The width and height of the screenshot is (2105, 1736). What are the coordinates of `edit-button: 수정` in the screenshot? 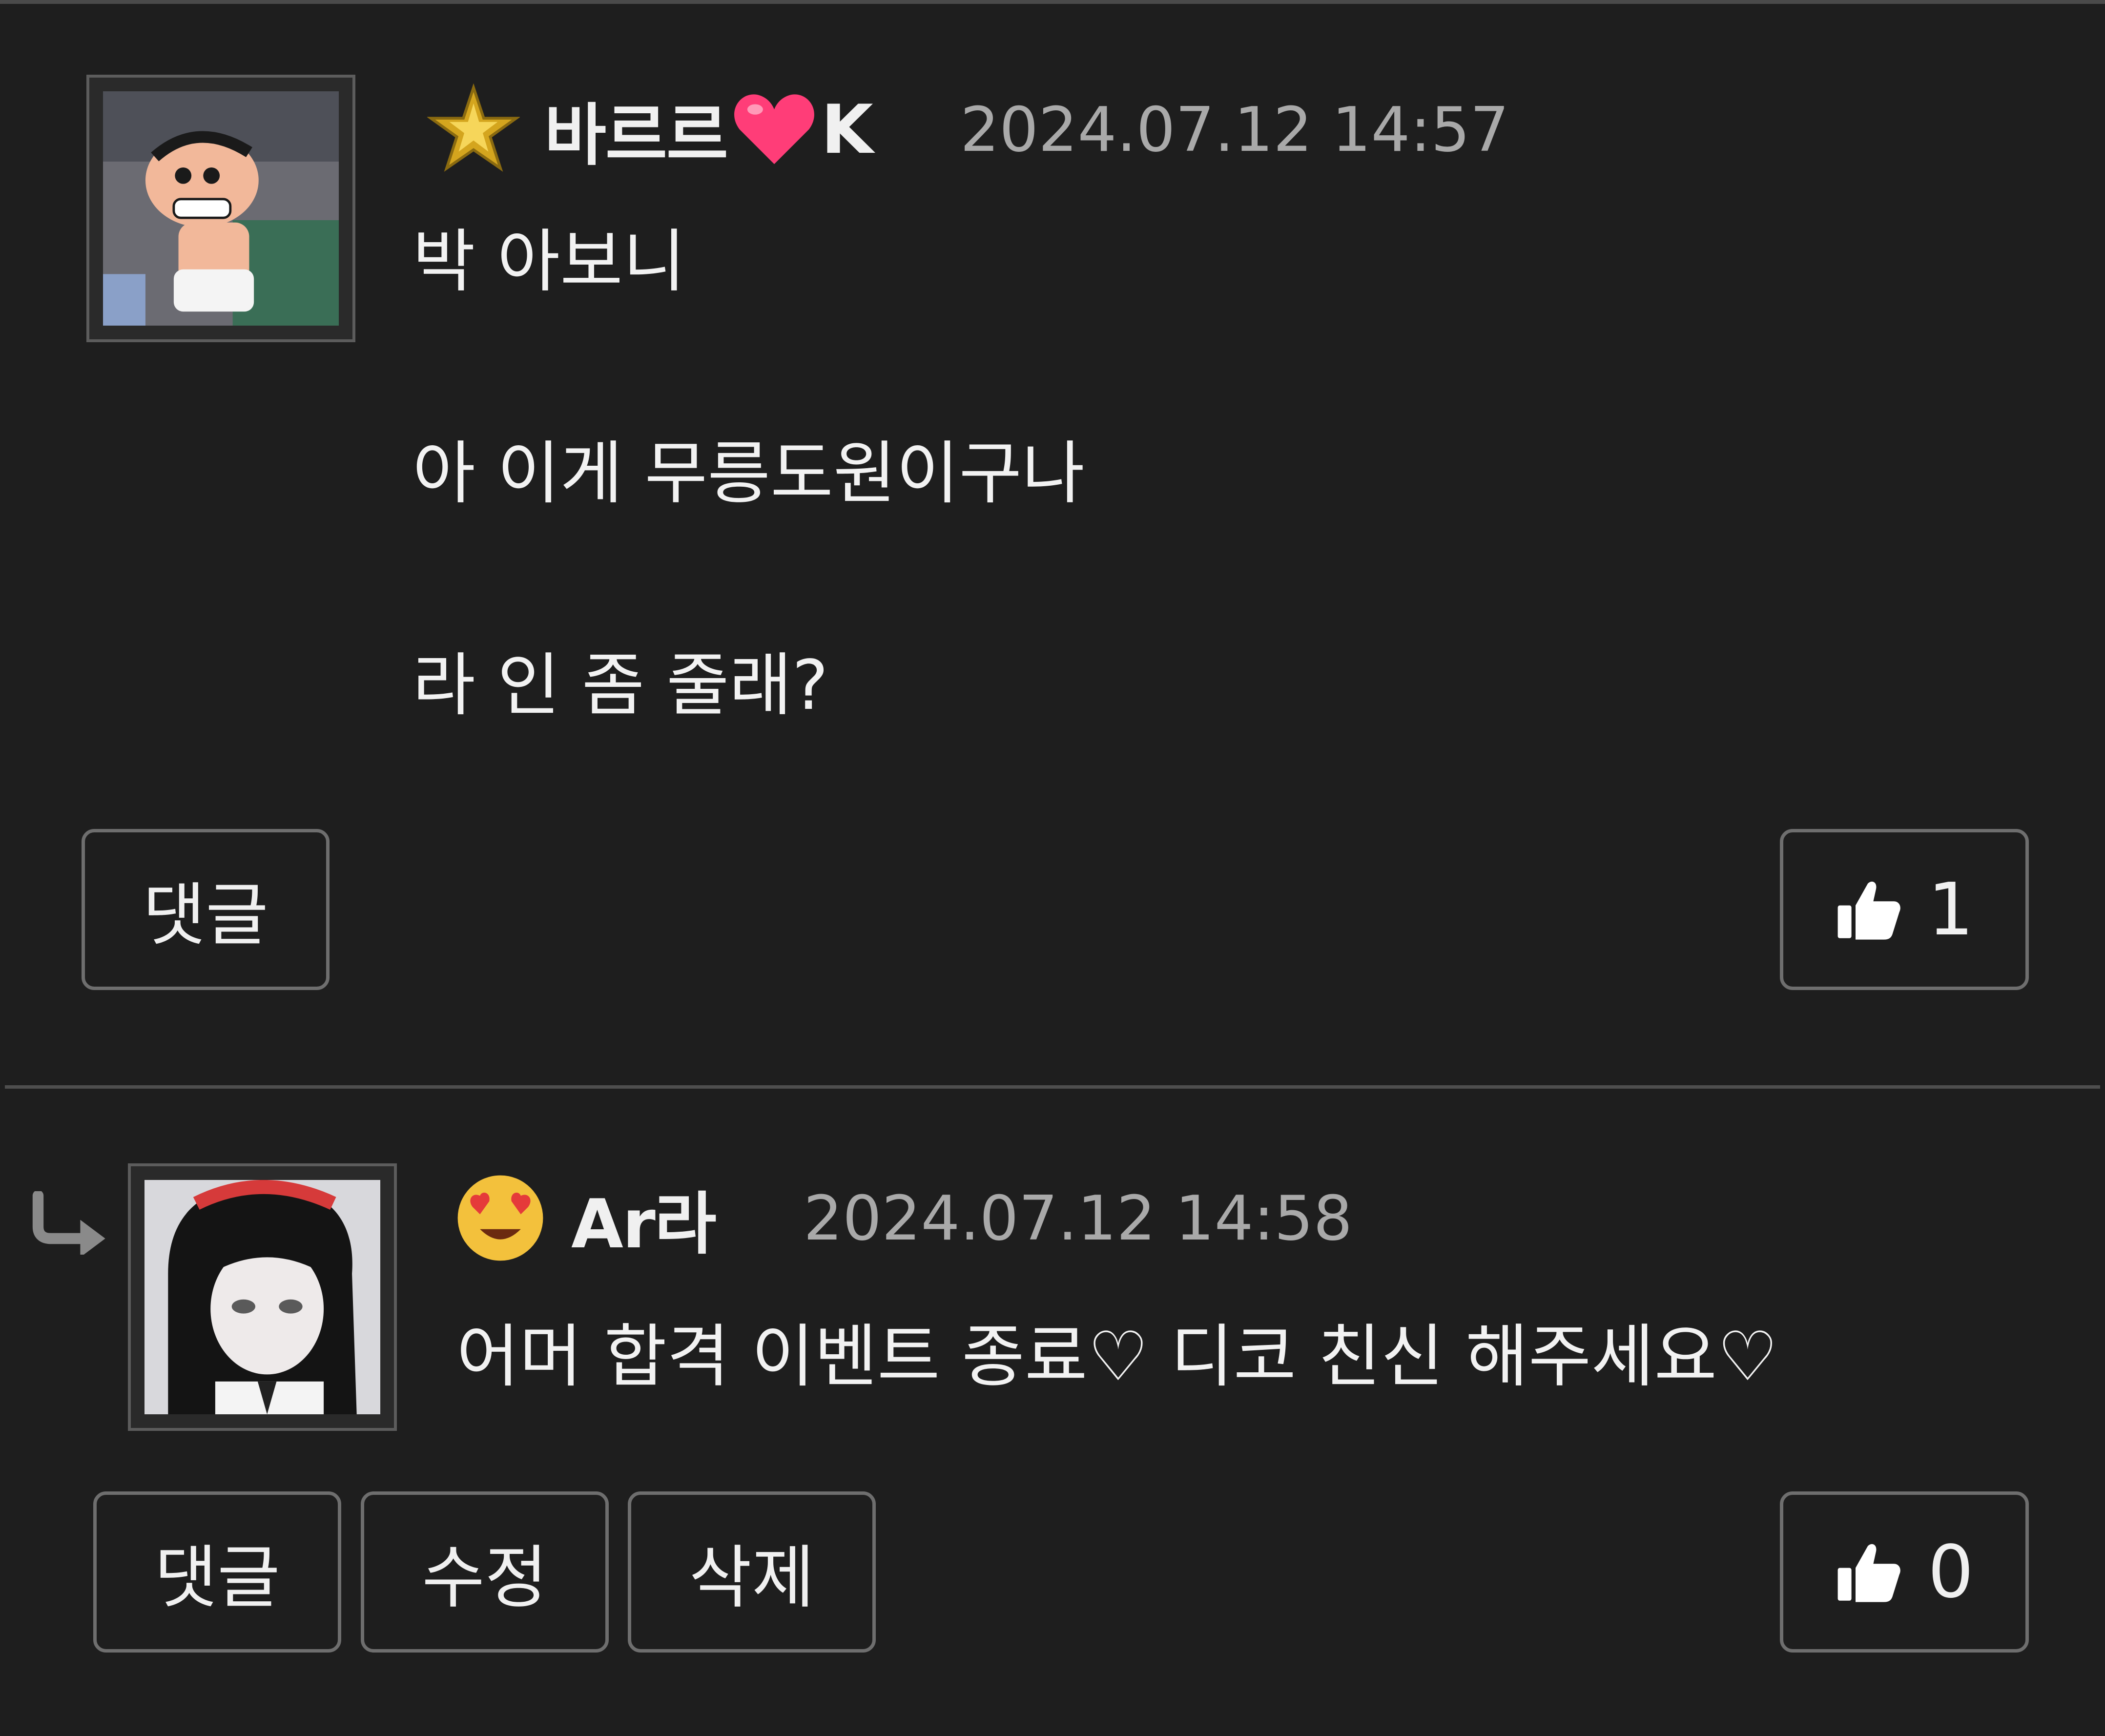 It's located at (485, 1572).